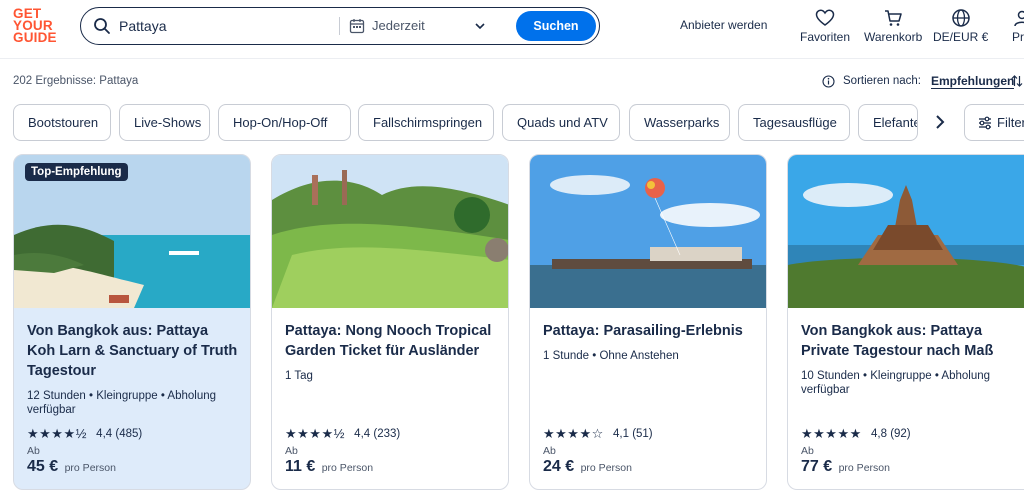 This screenshot has width=1024, height=494. What do you see at coordinates (512, 58) in the screenshot?
I see `header-divider` at bounding box center [512, 58].